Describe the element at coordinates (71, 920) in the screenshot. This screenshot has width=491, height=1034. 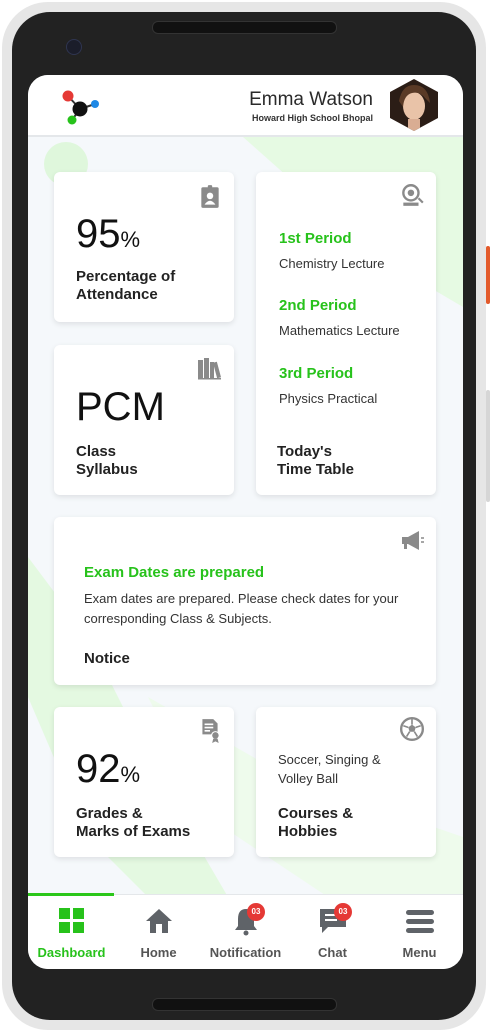
I see `dashboard-icon` at that location.